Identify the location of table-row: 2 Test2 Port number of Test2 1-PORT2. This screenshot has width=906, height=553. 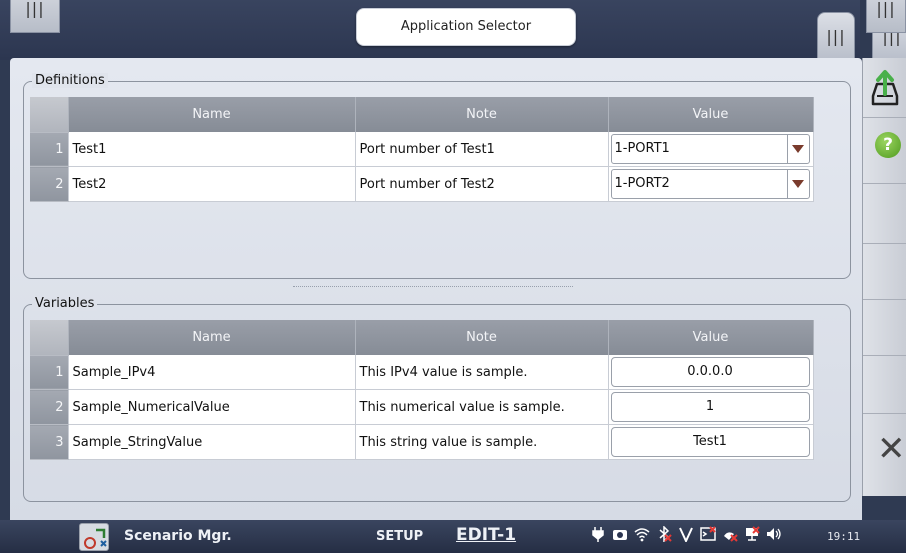
(422, 184).